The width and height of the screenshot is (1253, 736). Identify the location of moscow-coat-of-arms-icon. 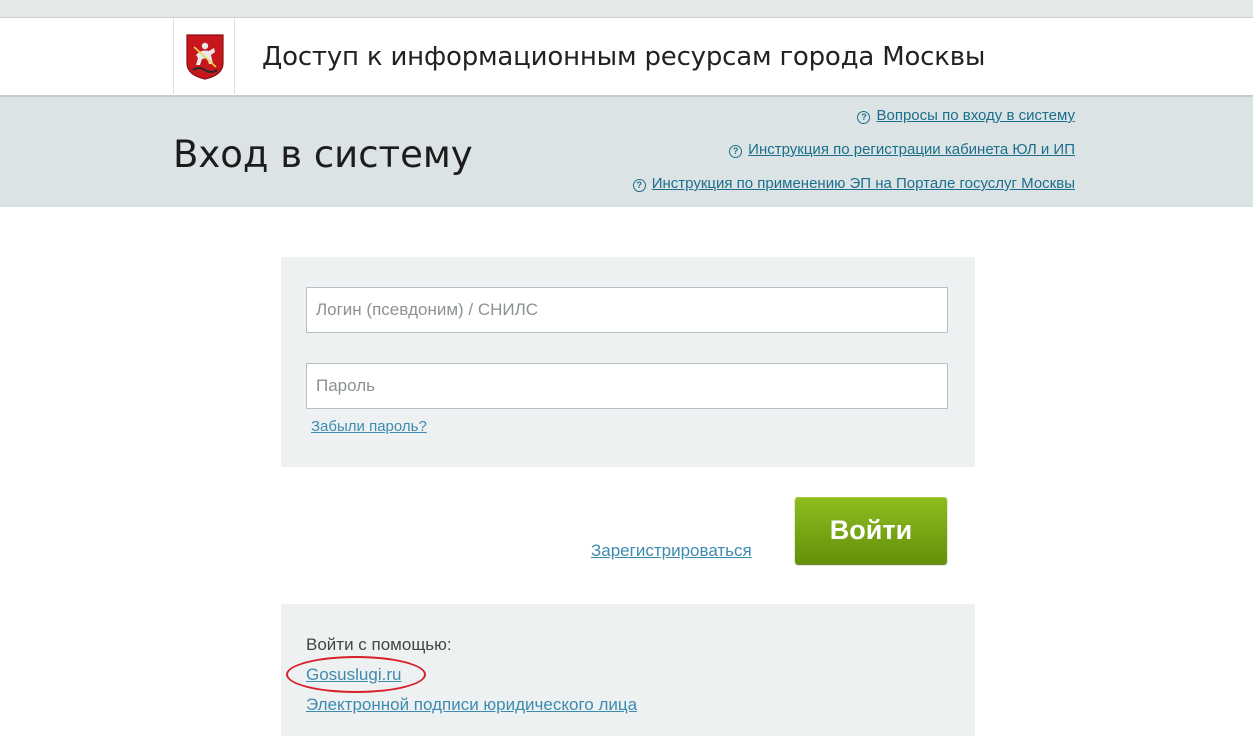
(205, 57).